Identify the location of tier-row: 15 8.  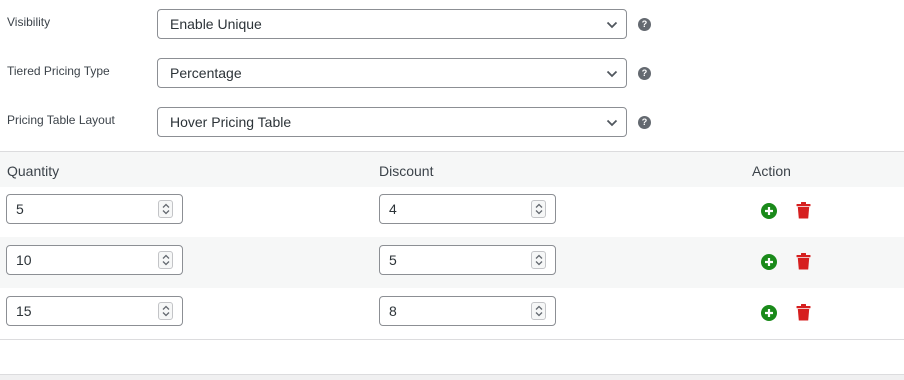
(452, 313).